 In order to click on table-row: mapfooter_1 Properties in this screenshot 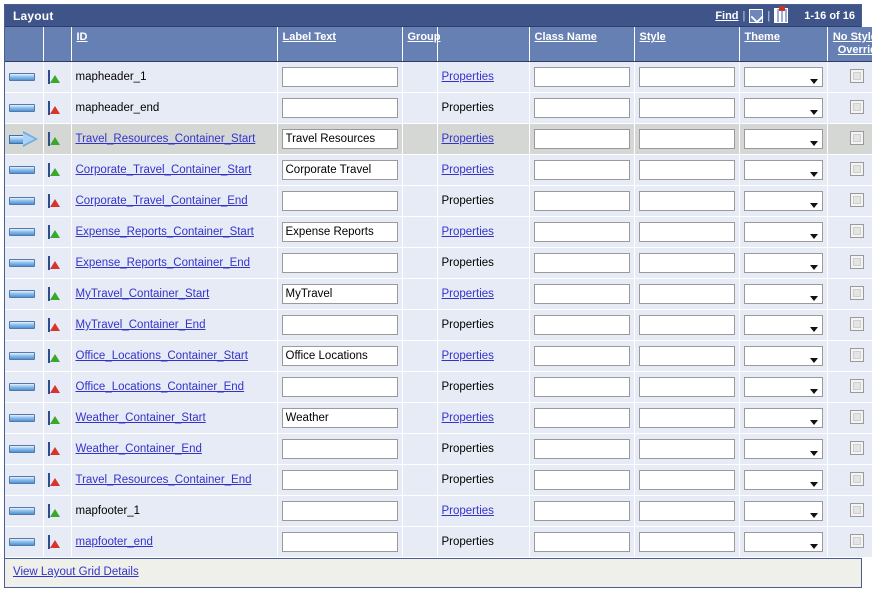, I will do `click(438, 511)`.